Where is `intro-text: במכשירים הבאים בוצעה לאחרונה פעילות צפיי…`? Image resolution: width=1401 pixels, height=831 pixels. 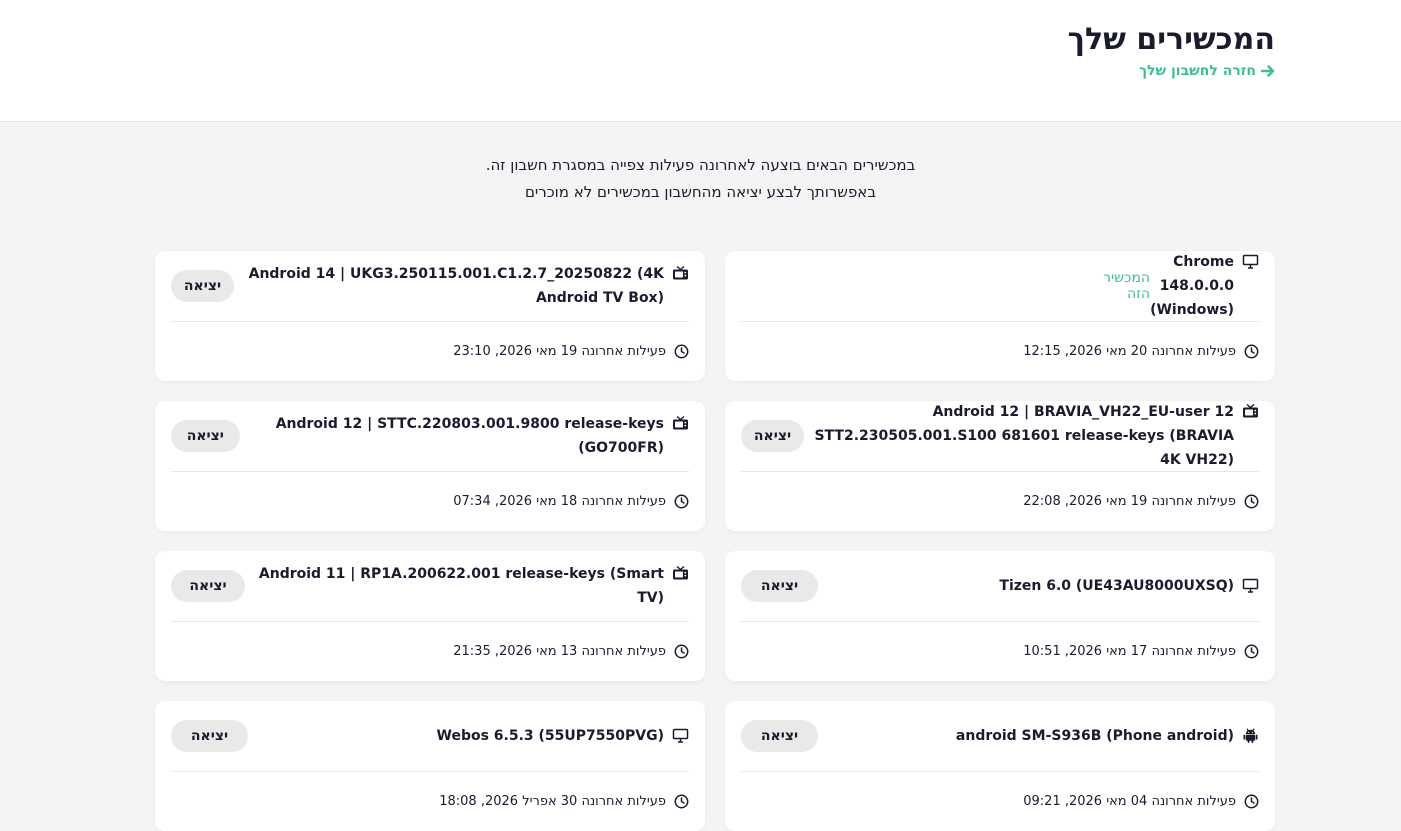
intro-text: במכשירים הבאים בוצעה לאחרונה פעילות צפיי… is located at coordinates (700, 179).